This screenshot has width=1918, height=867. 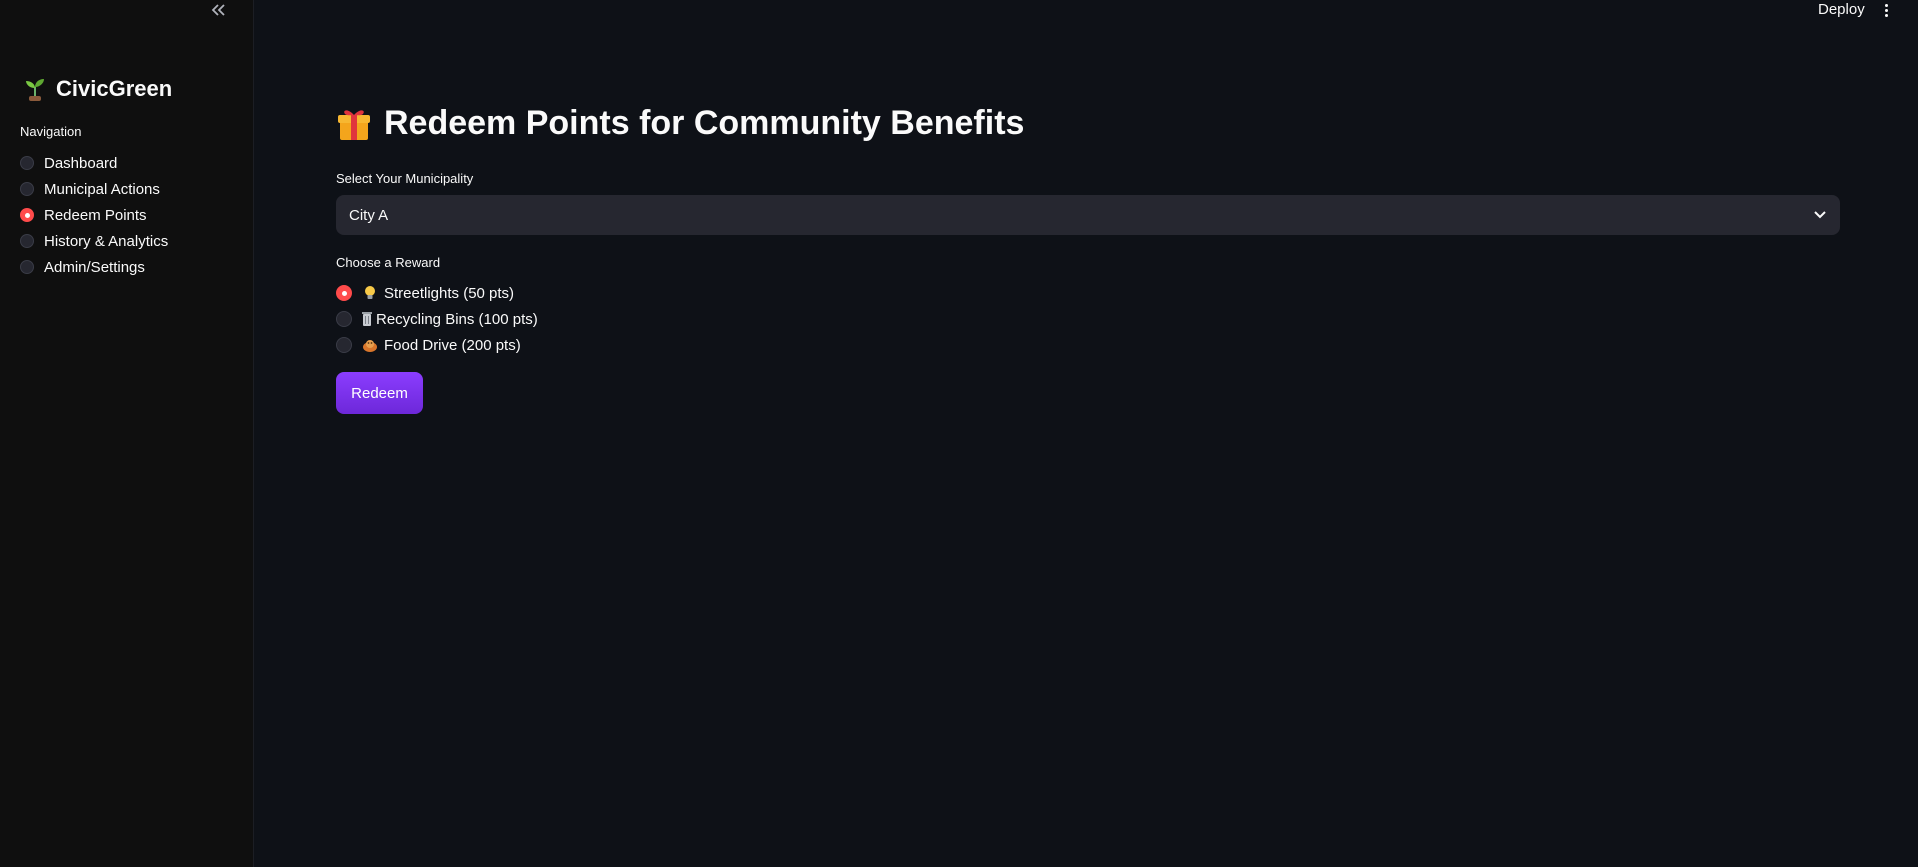 I want to click on nav-item-dashboard: Dashboard, so click(x=94, y=163).